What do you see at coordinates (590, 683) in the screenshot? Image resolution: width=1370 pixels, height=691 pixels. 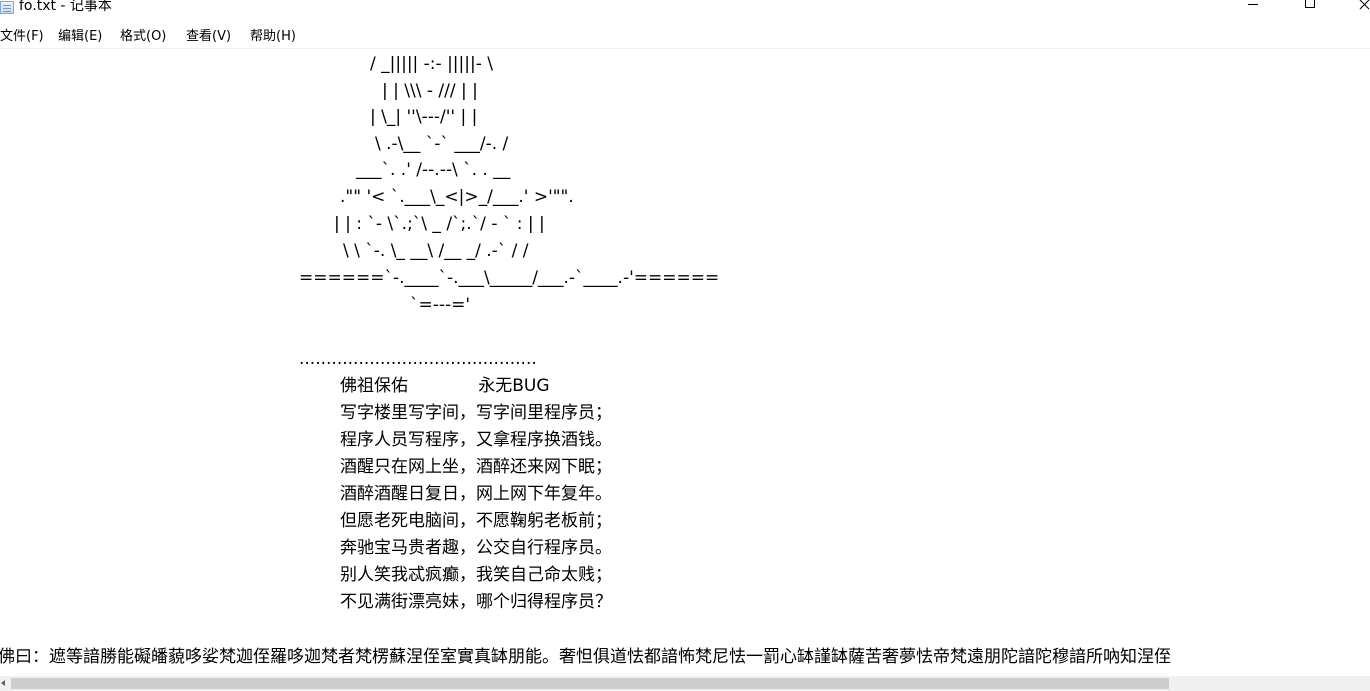 I see `scrollbar-thumb` at bounding box center [590, 683].